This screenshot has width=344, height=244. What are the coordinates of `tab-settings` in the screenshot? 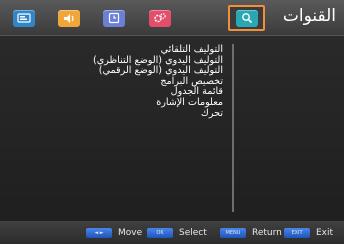 It's located at (159, 18).